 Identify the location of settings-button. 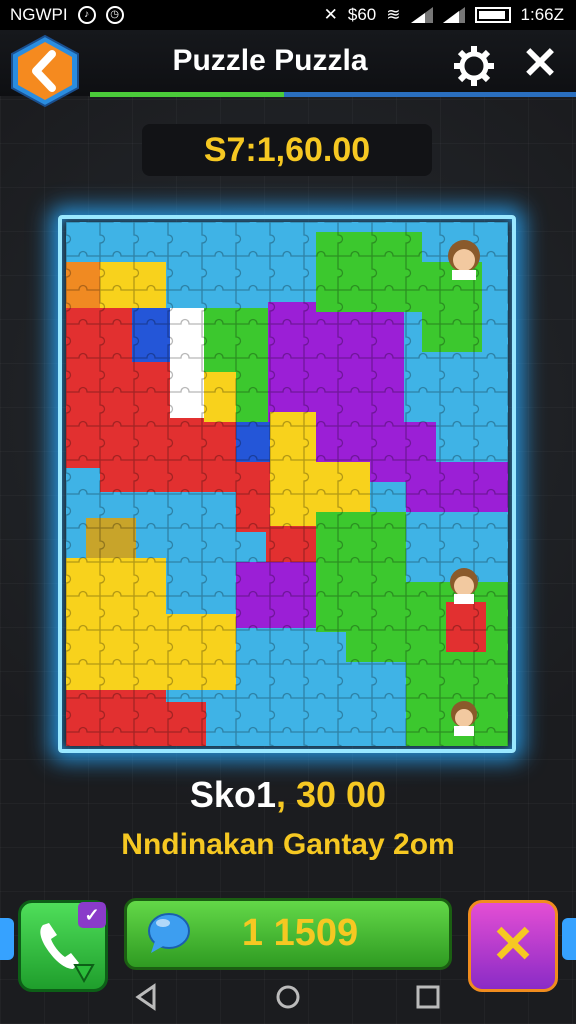
(474, 66).